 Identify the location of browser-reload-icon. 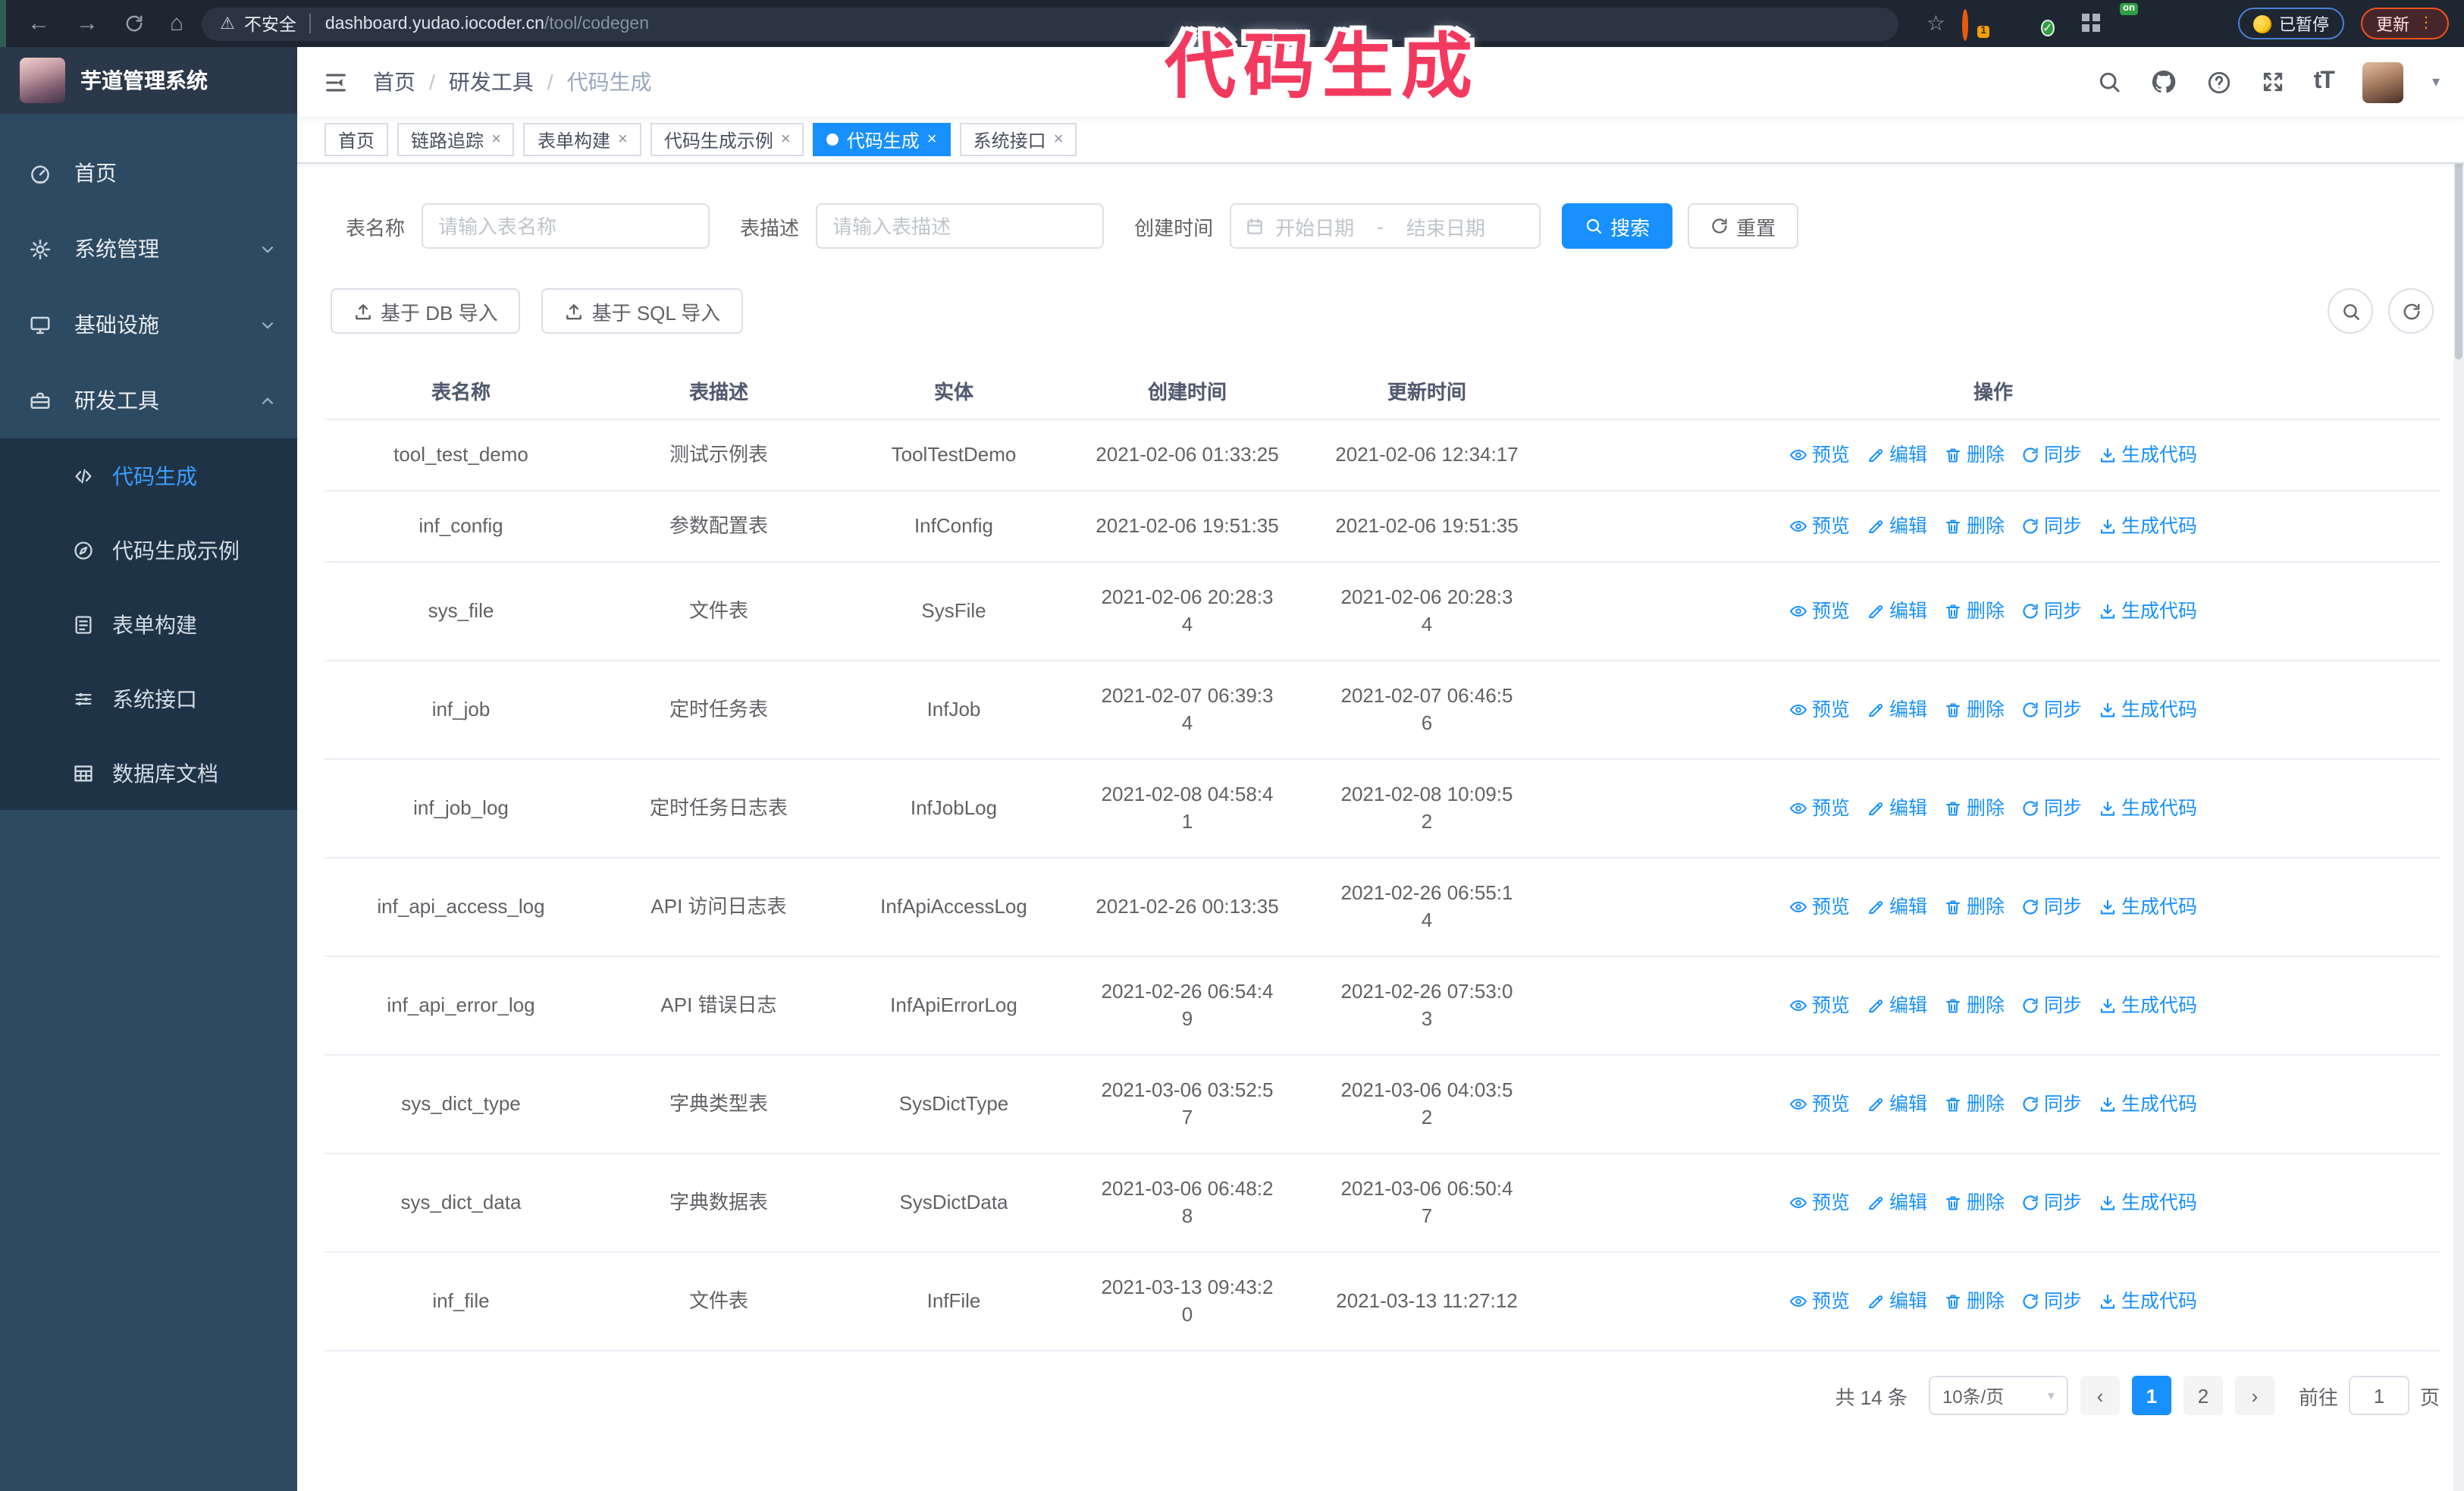
(134, 23).